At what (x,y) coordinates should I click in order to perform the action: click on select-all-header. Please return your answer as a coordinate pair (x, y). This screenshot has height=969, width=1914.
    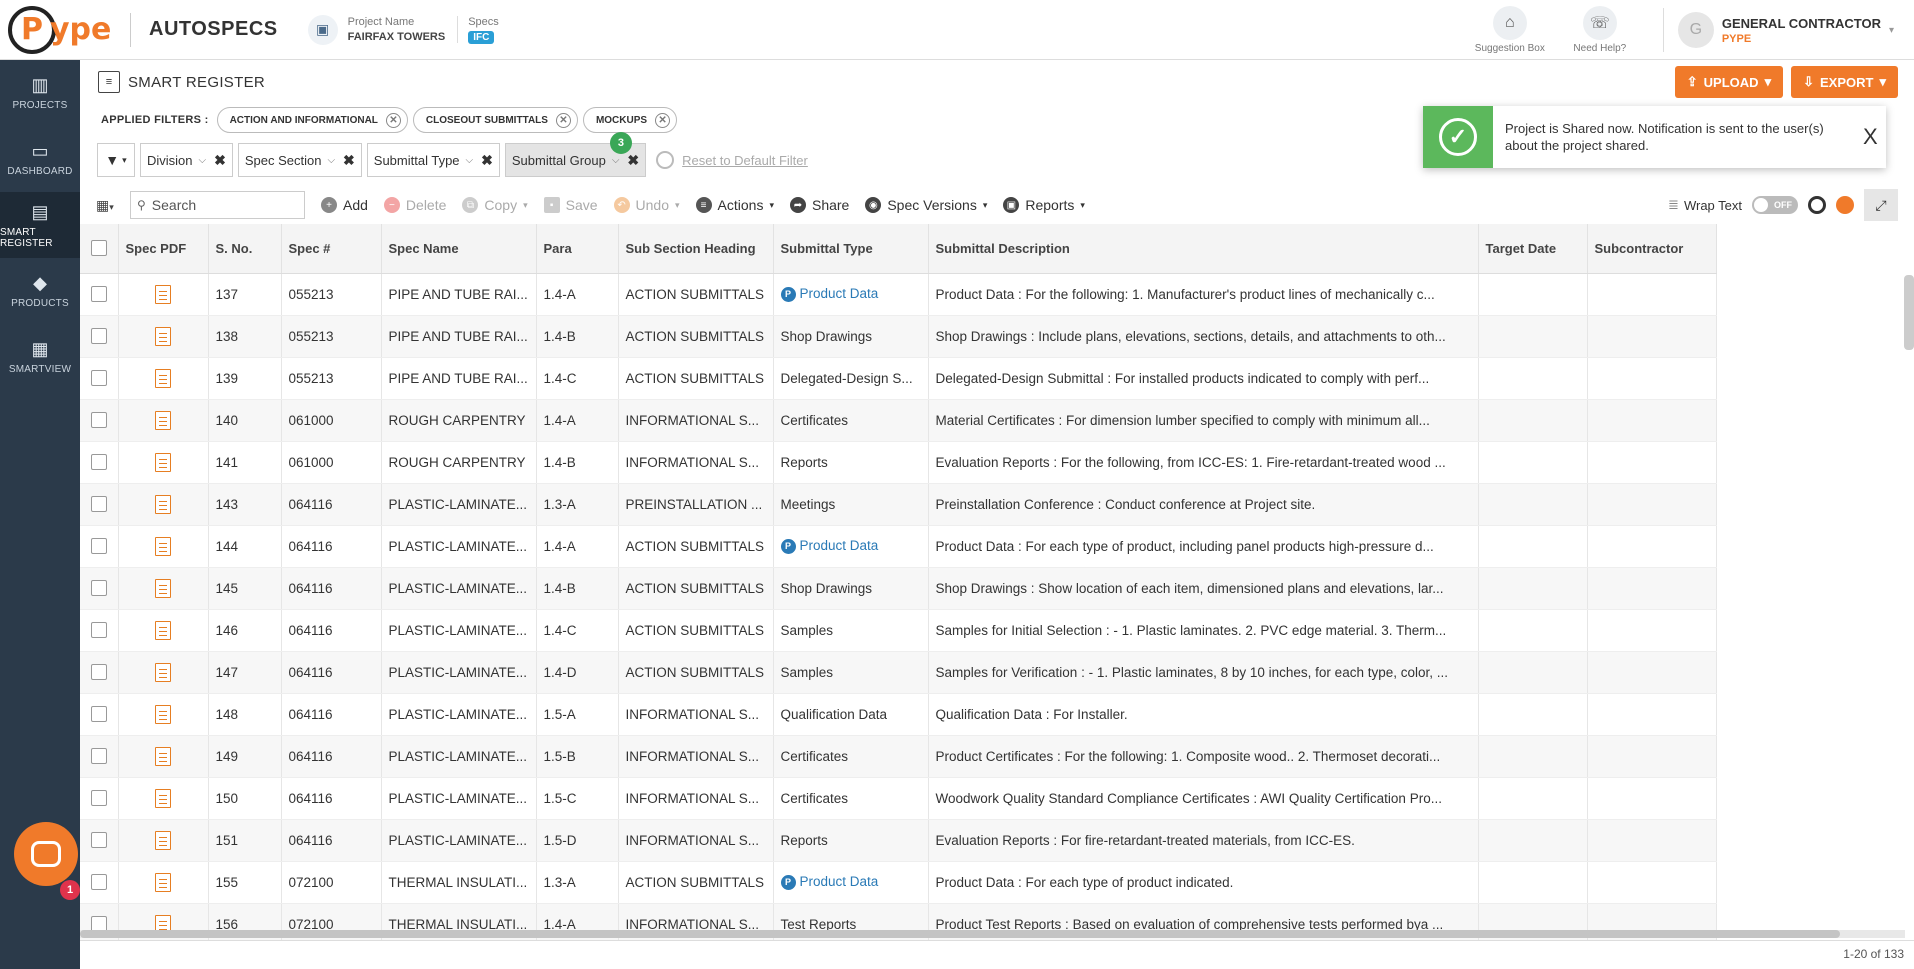
    Looking at the image, I should click on (99, 249).